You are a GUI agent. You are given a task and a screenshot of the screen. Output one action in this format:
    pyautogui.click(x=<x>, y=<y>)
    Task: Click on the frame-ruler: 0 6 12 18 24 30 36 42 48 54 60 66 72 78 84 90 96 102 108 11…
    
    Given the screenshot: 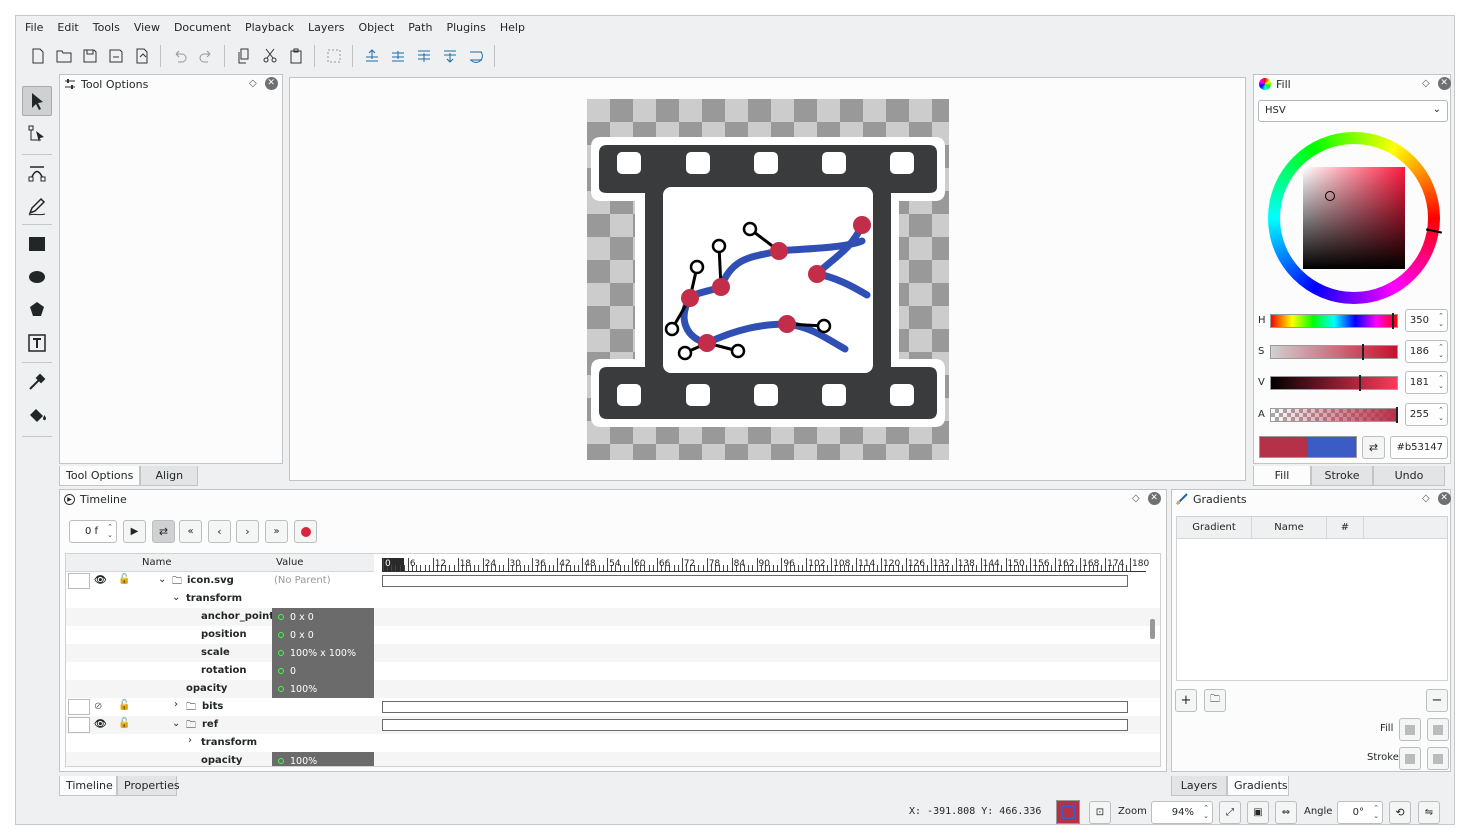 What is the action you would take?
    pyautogui.click(x=765, y=563)
    